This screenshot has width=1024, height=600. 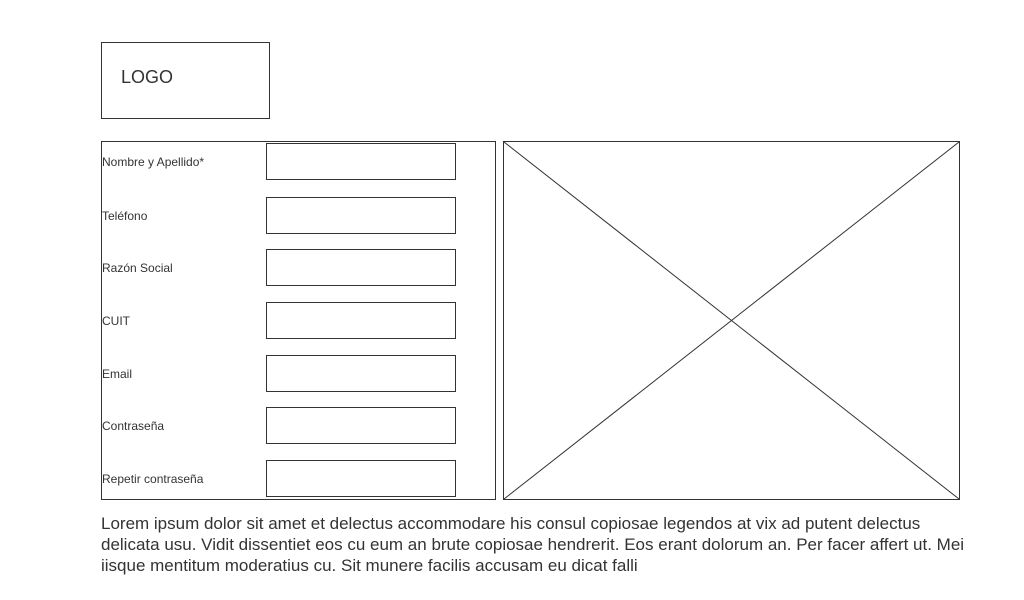 I want to click on razon-social-input, so click(x=361, y=267).